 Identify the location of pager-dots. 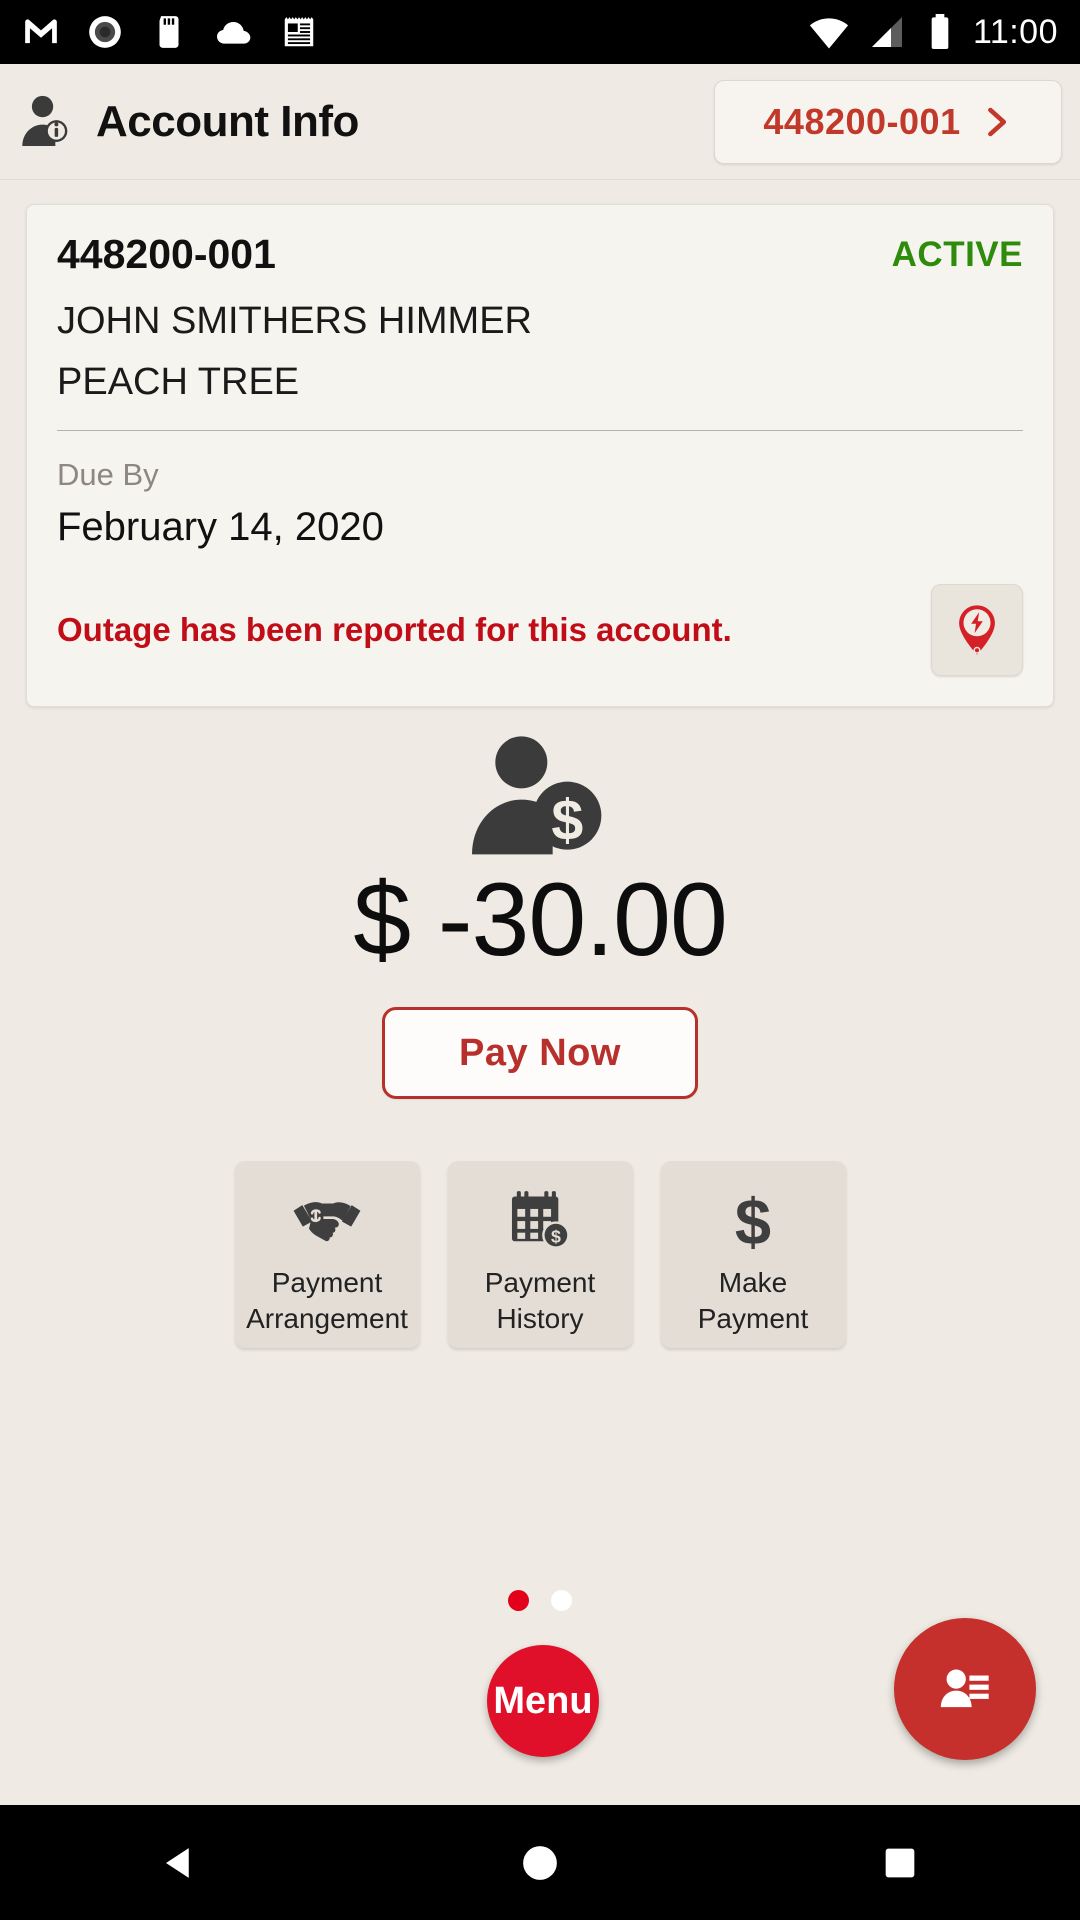
(540, 1600).